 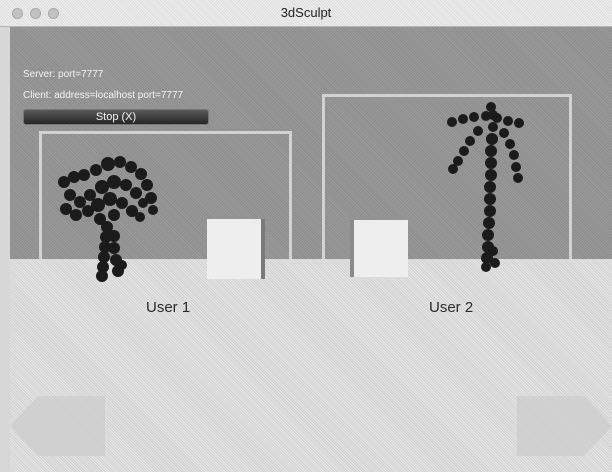 I want to click on stop-button: Stop (X), so click(x=116, y=117).